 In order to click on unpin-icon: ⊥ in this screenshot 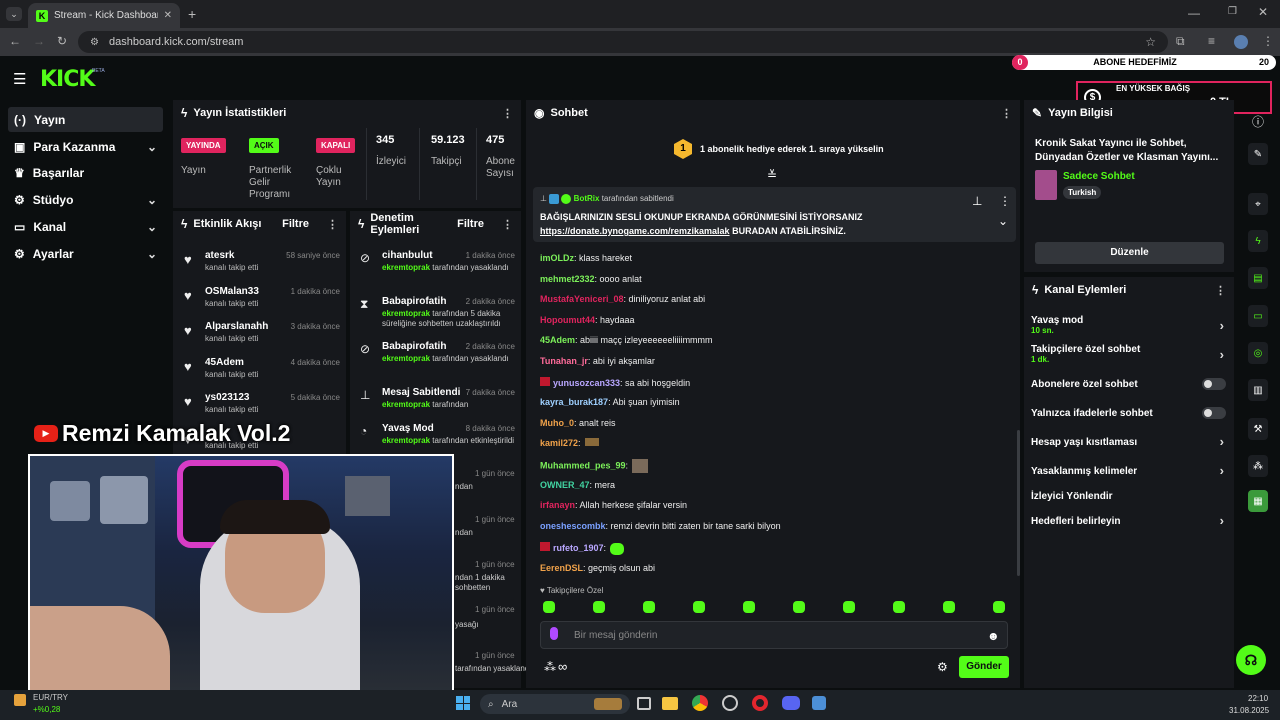, I will do `click(977, 201)`.